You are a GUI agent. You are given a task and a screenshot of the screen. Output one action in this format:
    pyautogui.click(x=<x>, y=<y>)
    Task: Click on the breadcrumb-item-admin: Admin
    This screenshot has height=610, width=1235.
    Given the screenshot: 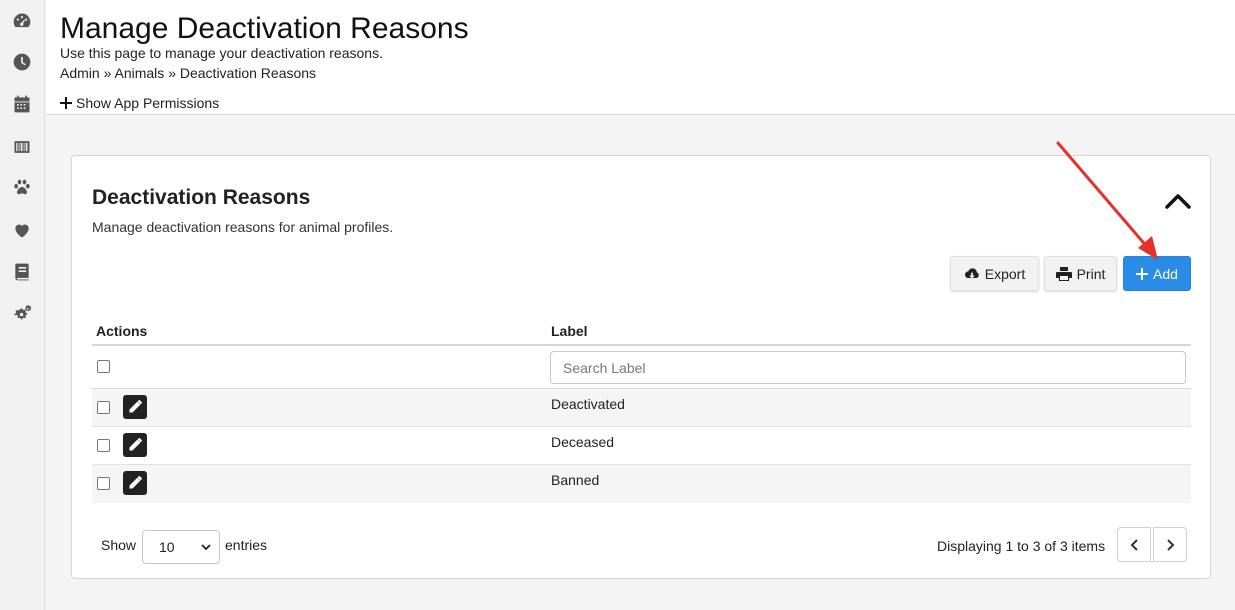 What is the action you would take?
    pyautogui.click(x=80, y=73)
    